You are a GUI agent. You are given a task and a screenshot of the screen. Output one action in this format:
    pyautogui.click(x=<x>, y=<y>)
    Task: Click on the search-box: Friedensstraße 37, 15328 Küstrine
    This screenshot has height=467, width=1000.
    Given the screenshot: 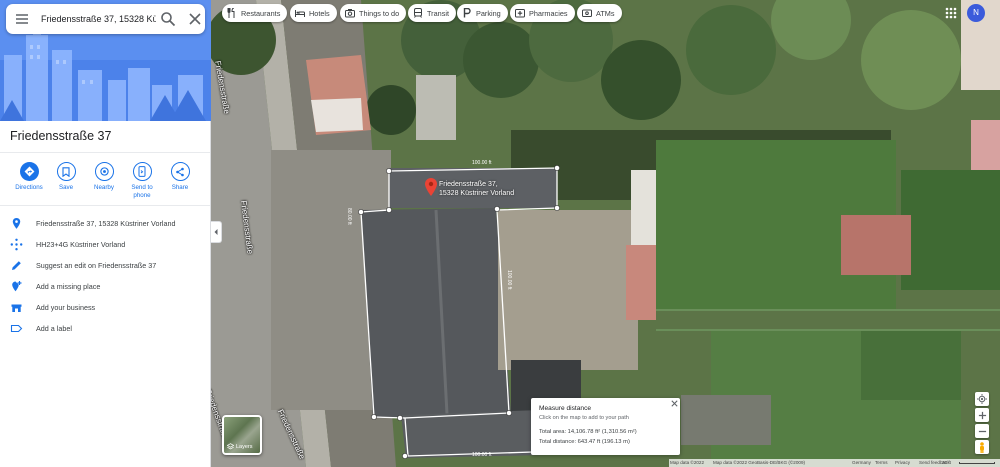 What is the action you would take?
    pyautogui.click(x=105, y=19)
    